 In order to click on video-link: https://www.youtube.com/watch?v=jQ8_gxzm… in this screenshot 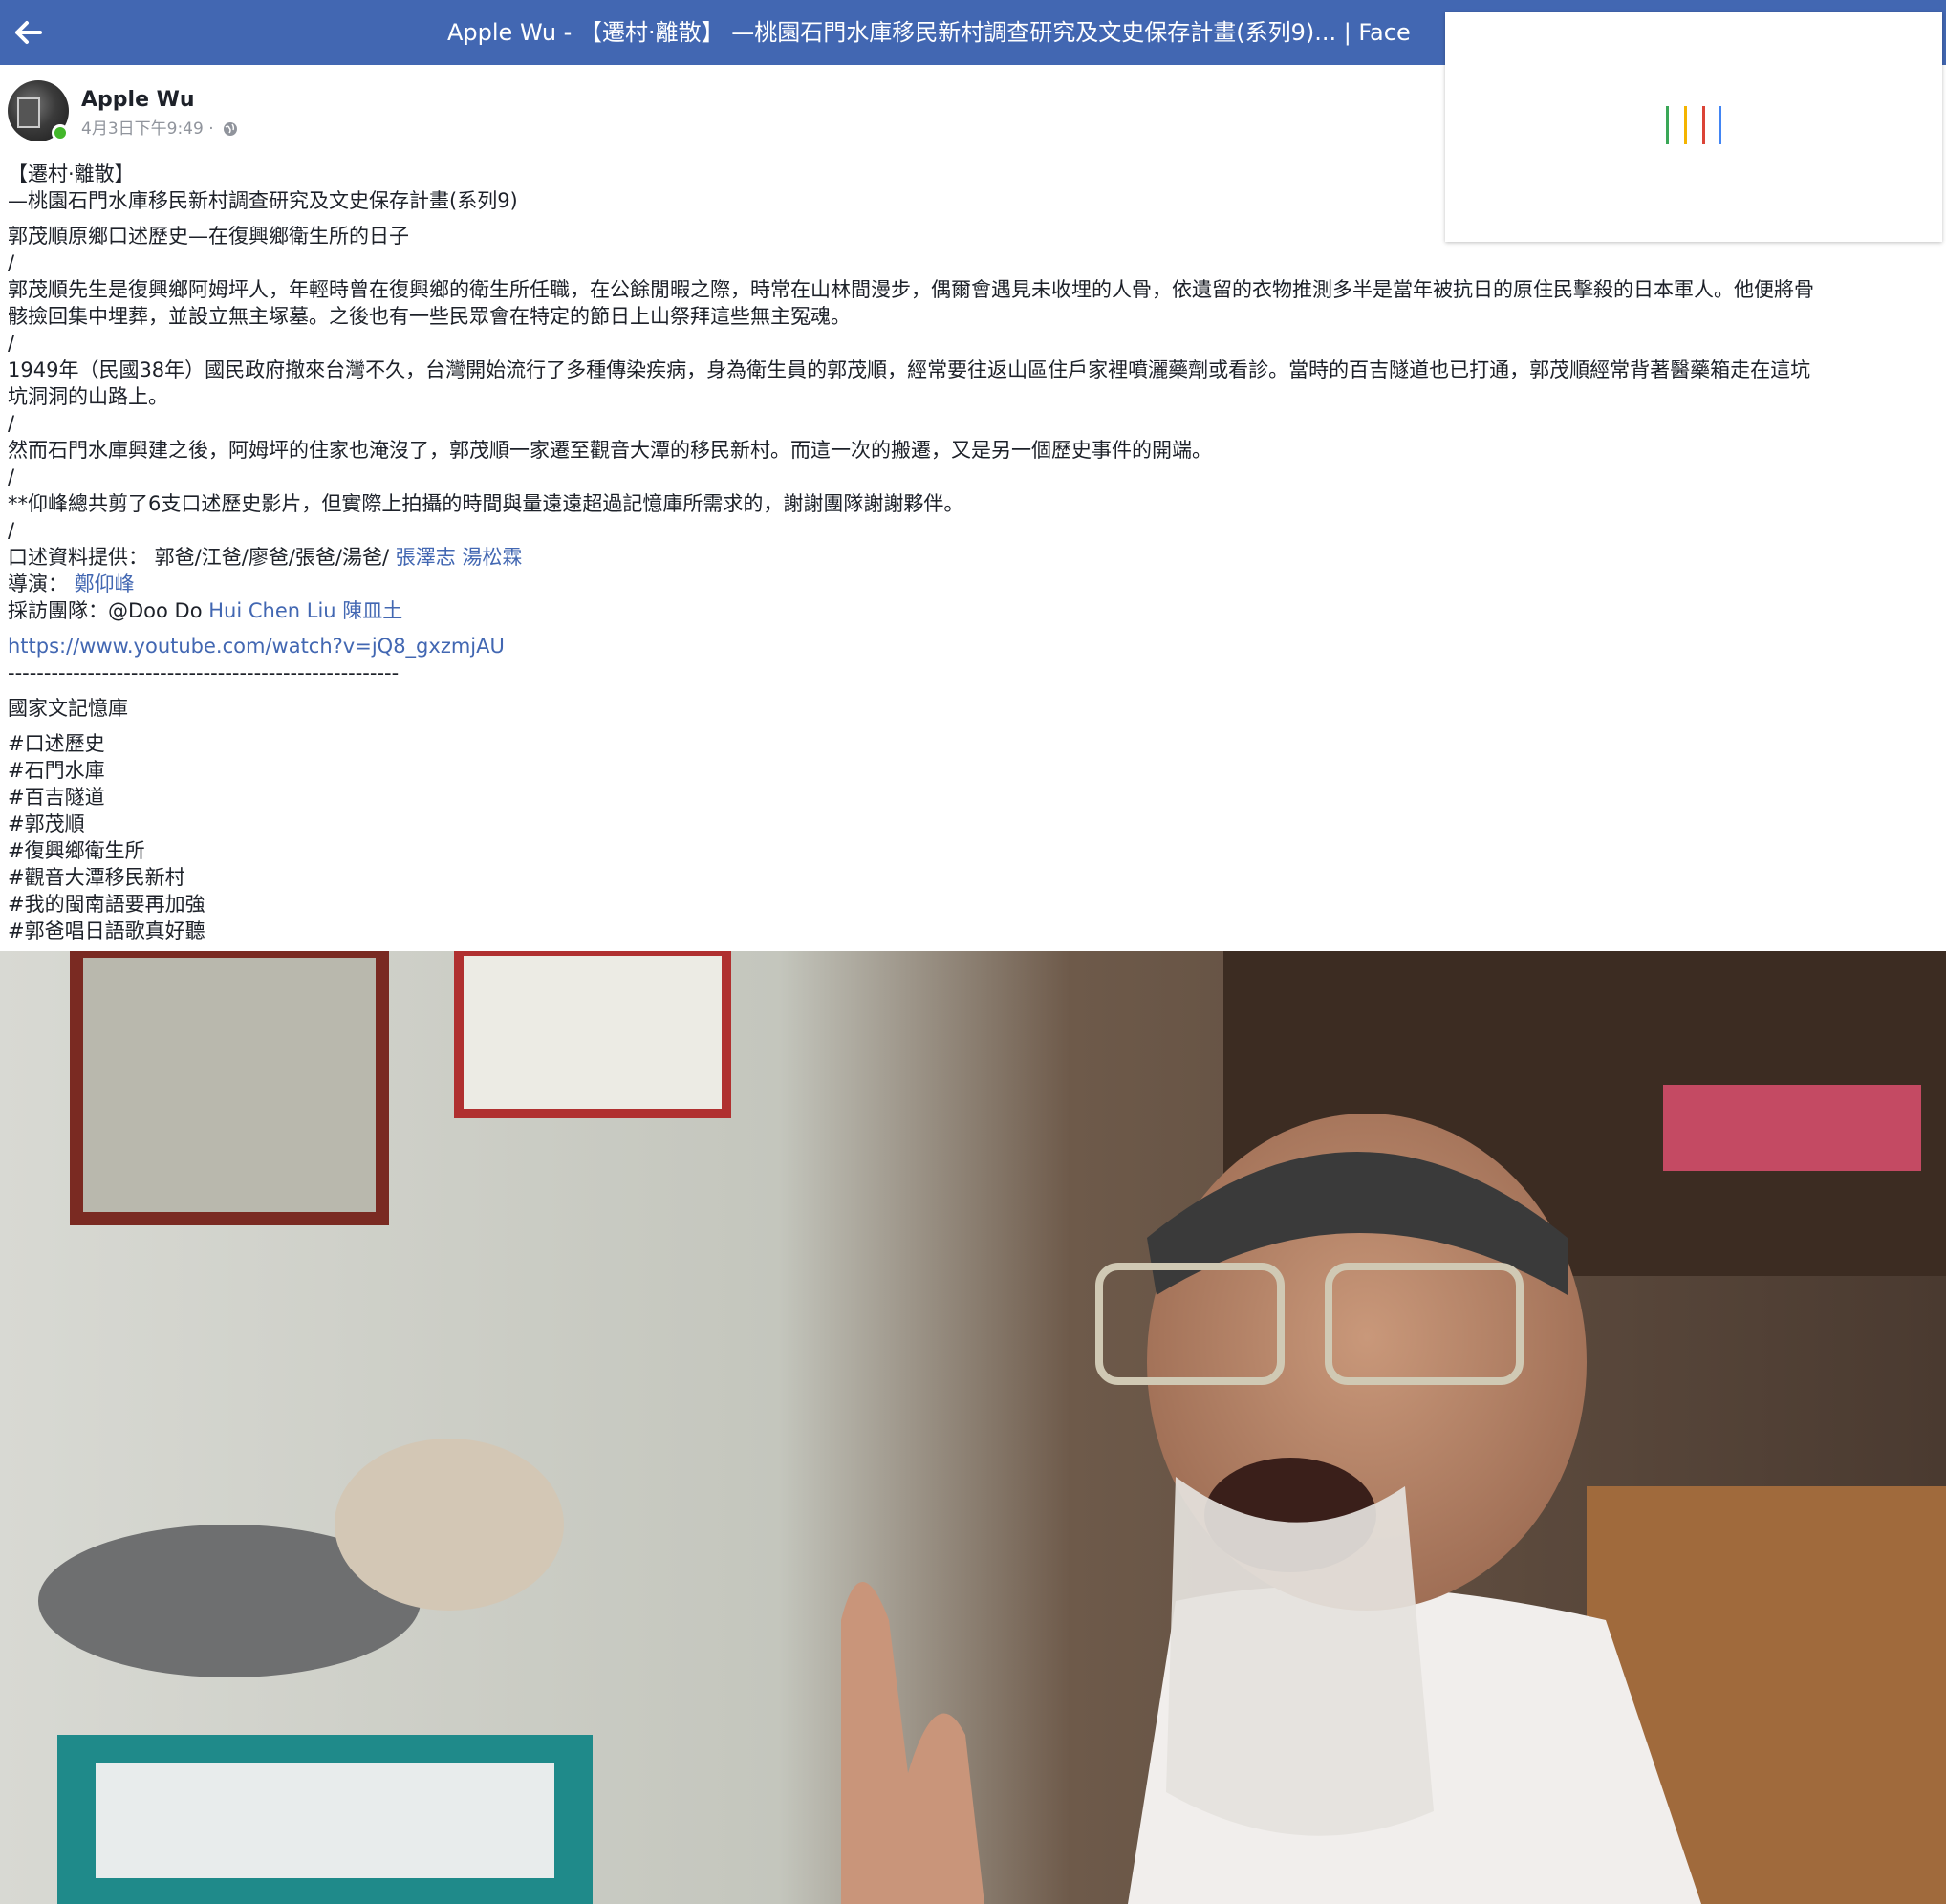, I will do `click(971, 646)`.